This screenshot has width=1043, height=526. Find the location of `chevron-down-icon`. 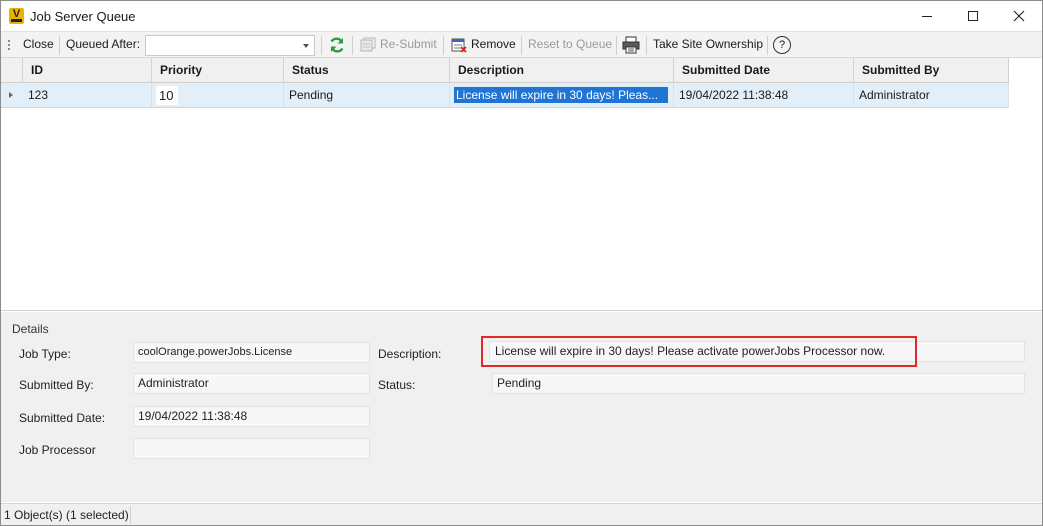

chevron-down-icon is located at coordinates (306, 46).